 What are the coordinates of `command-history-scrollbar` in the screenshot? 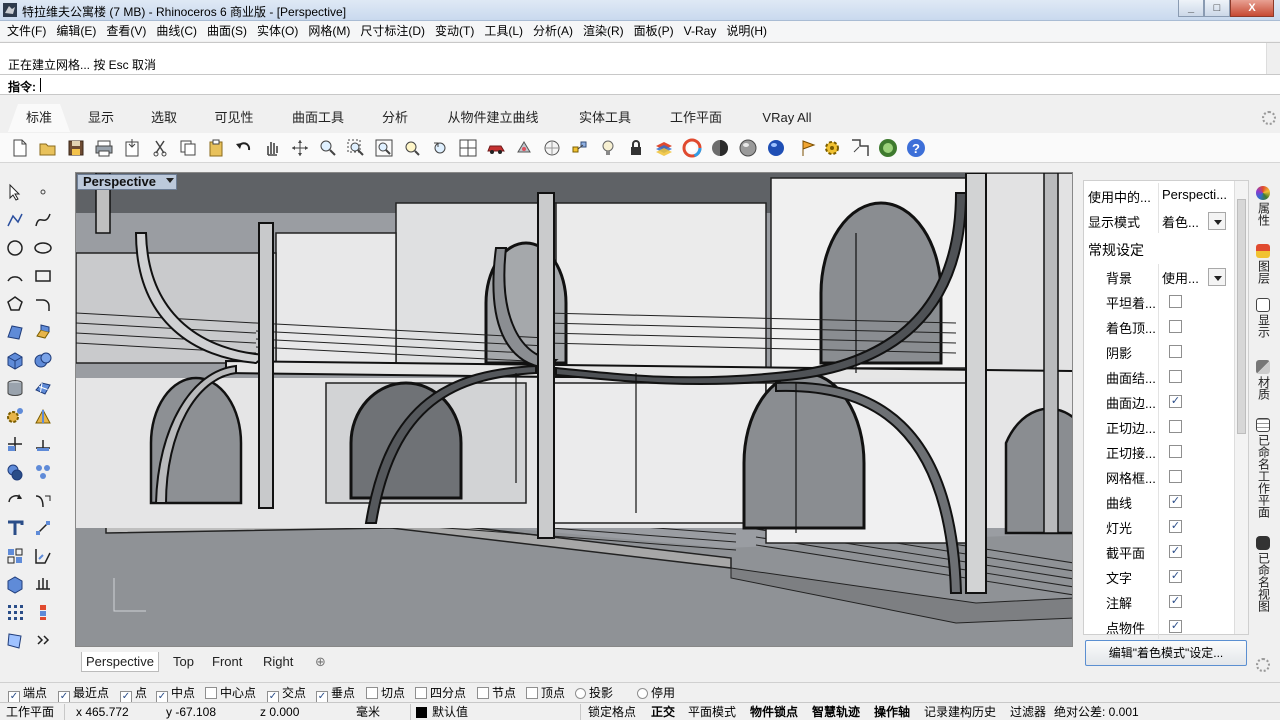 It's located at (1273, 58).